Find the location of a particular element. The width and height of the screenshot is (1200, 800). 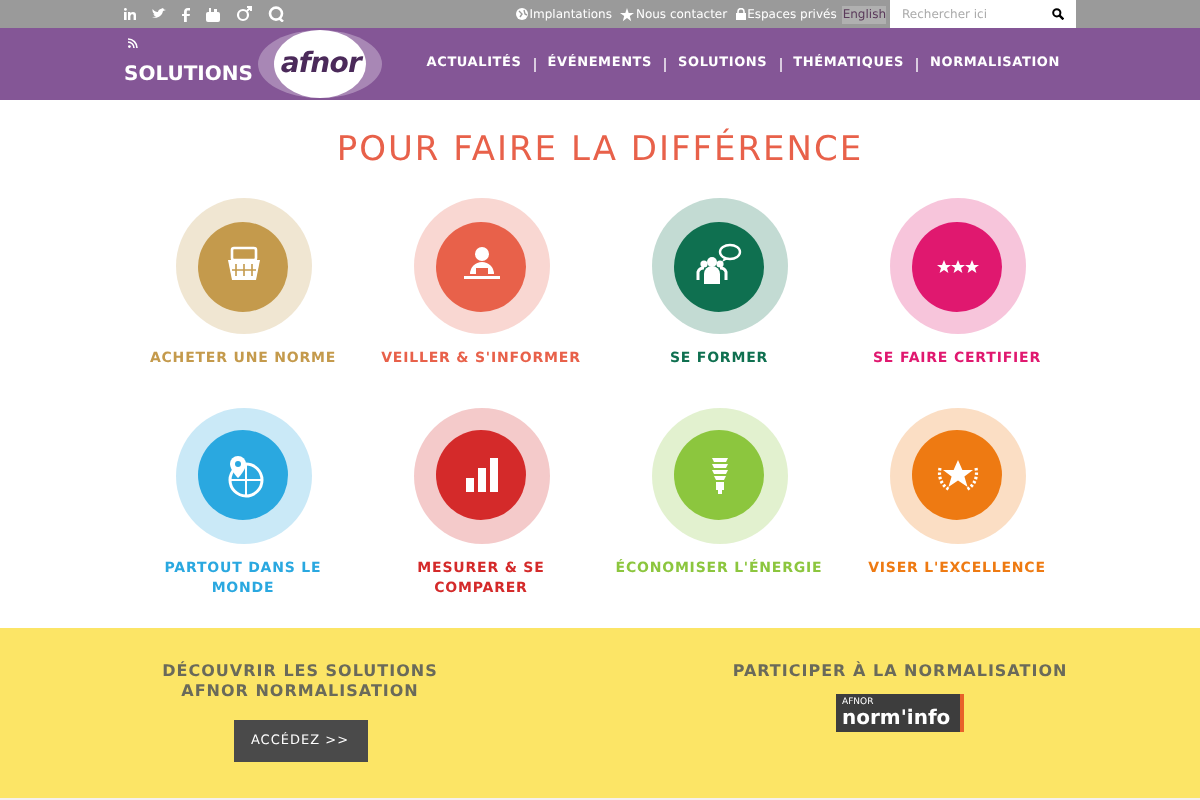

star-icon is located at coordinates (626, 14).